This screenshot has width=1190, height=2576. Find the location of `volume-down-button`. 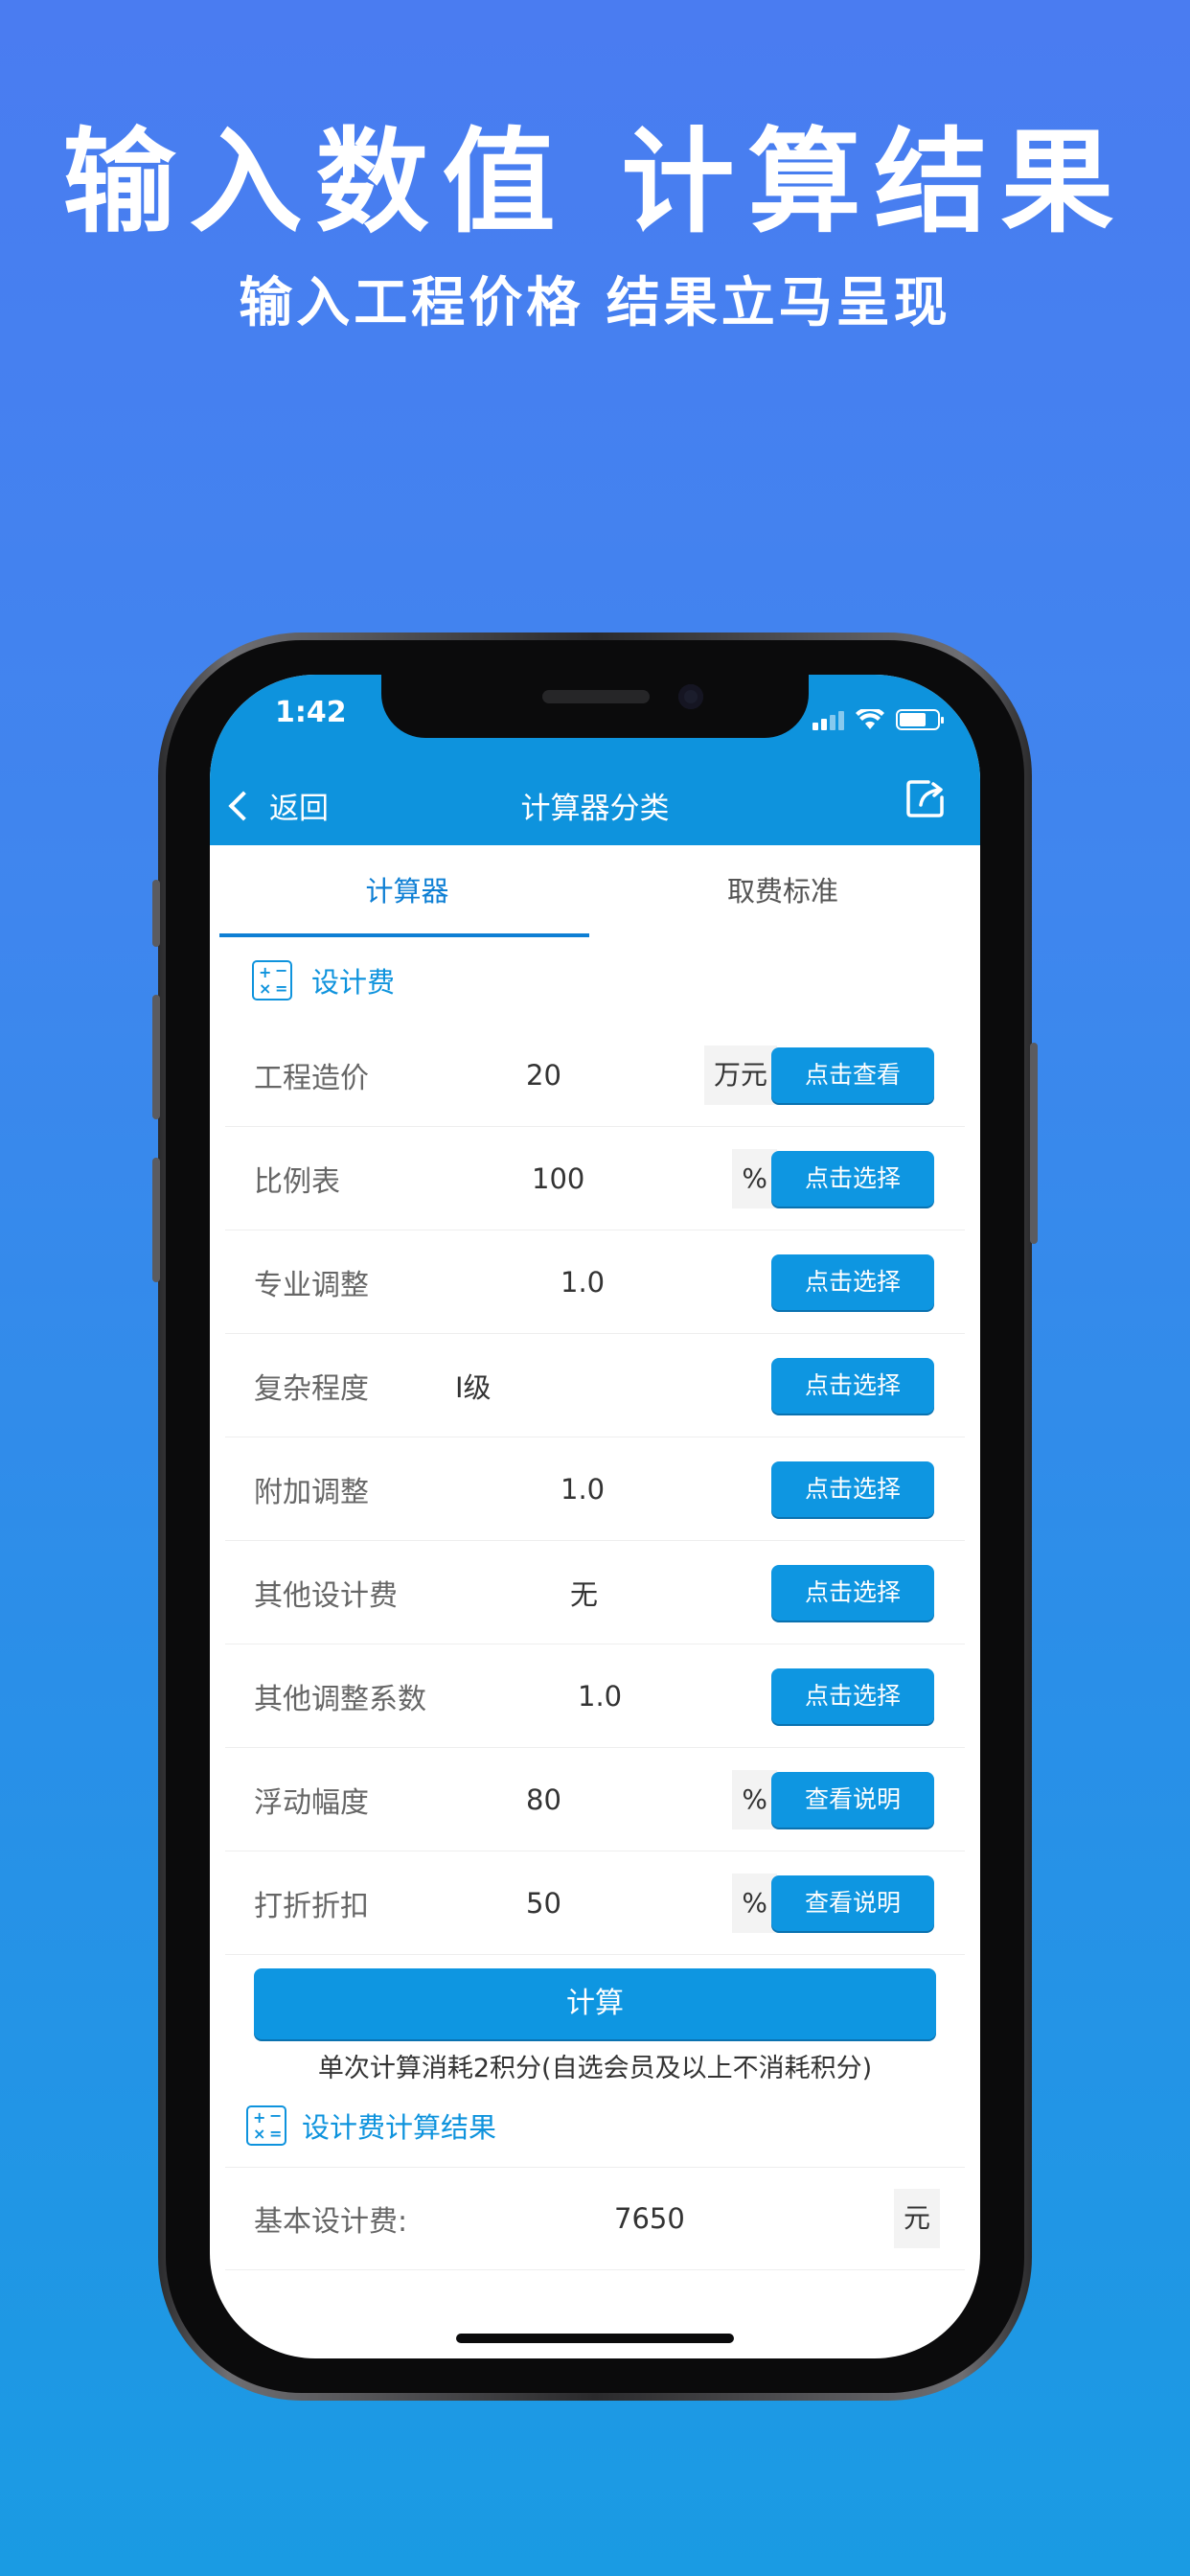

volume-down-button is located at coordinates (156, 1220).